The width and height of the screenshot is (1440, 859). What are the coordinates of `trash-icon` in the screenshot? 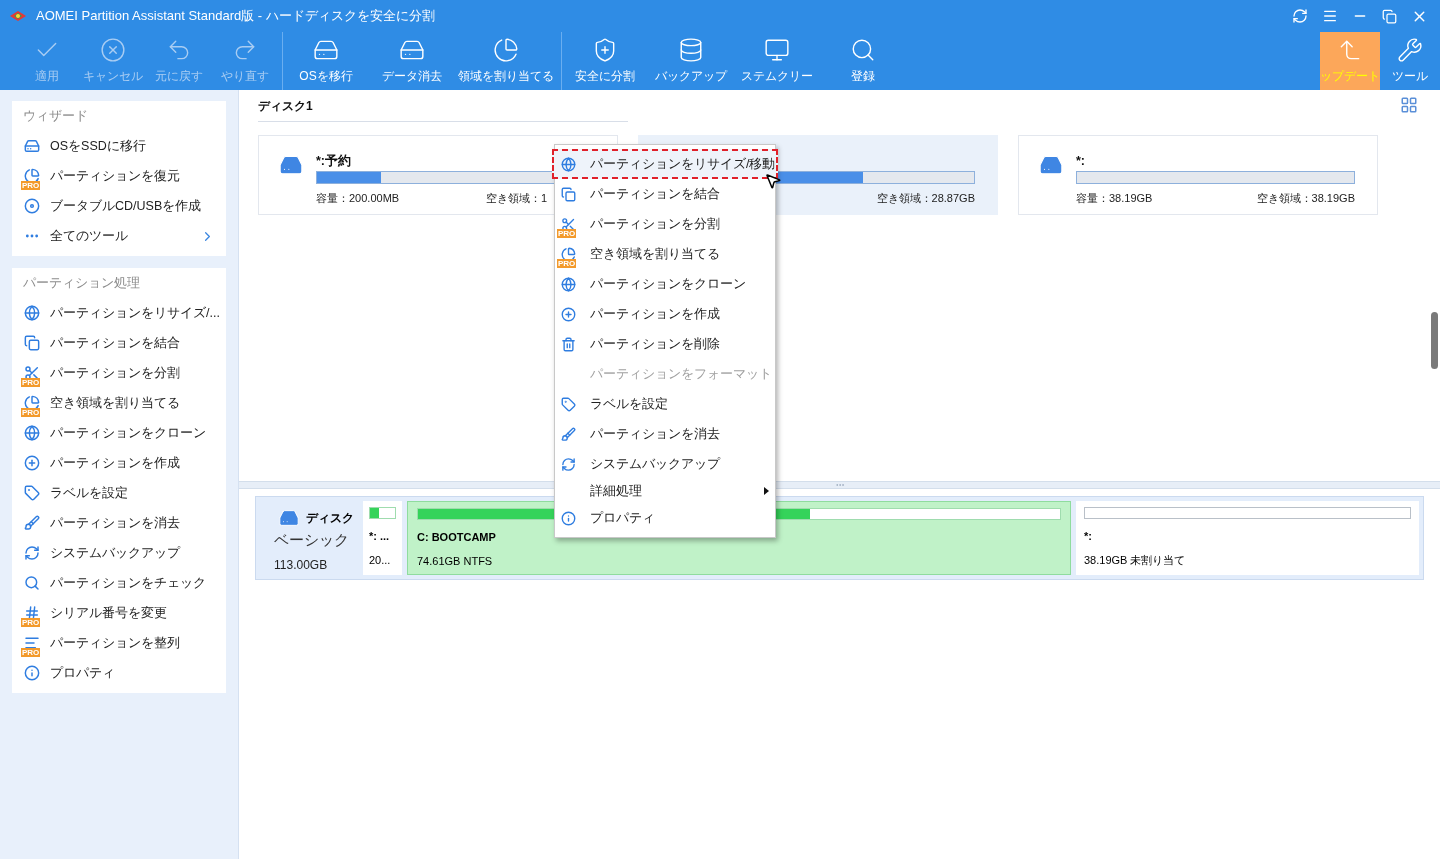 It's located at (568, 344).